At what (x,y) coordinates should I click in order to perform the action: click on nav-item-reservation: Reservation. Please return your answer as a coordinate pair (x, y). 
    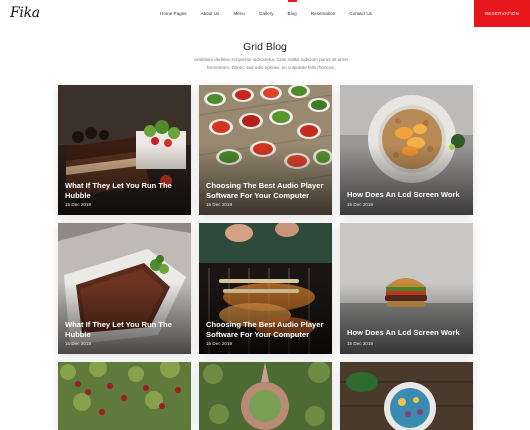
    Looking at the image, I should click on (323, 13).